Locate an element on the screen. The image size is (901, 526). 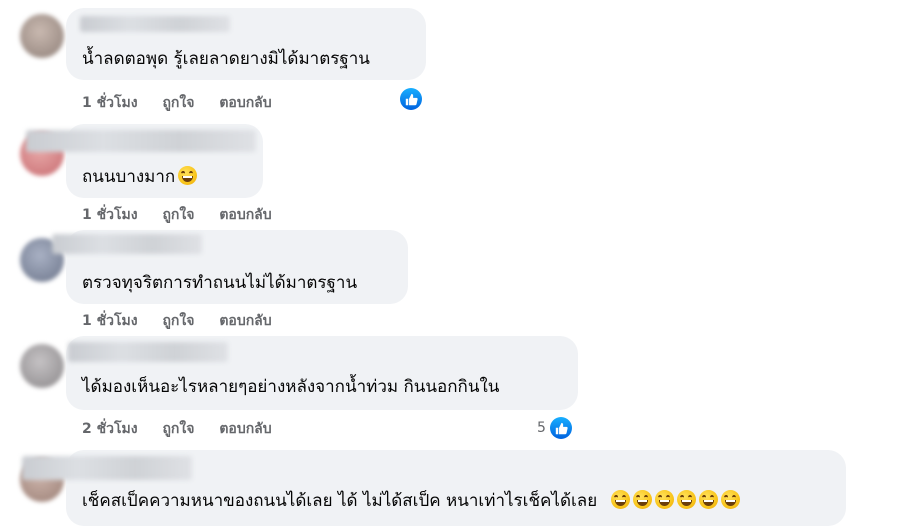
comment-actions: 2 ชั่วโมง ถูกใจ ตอบกลับ is located at coordinates (187, 429).